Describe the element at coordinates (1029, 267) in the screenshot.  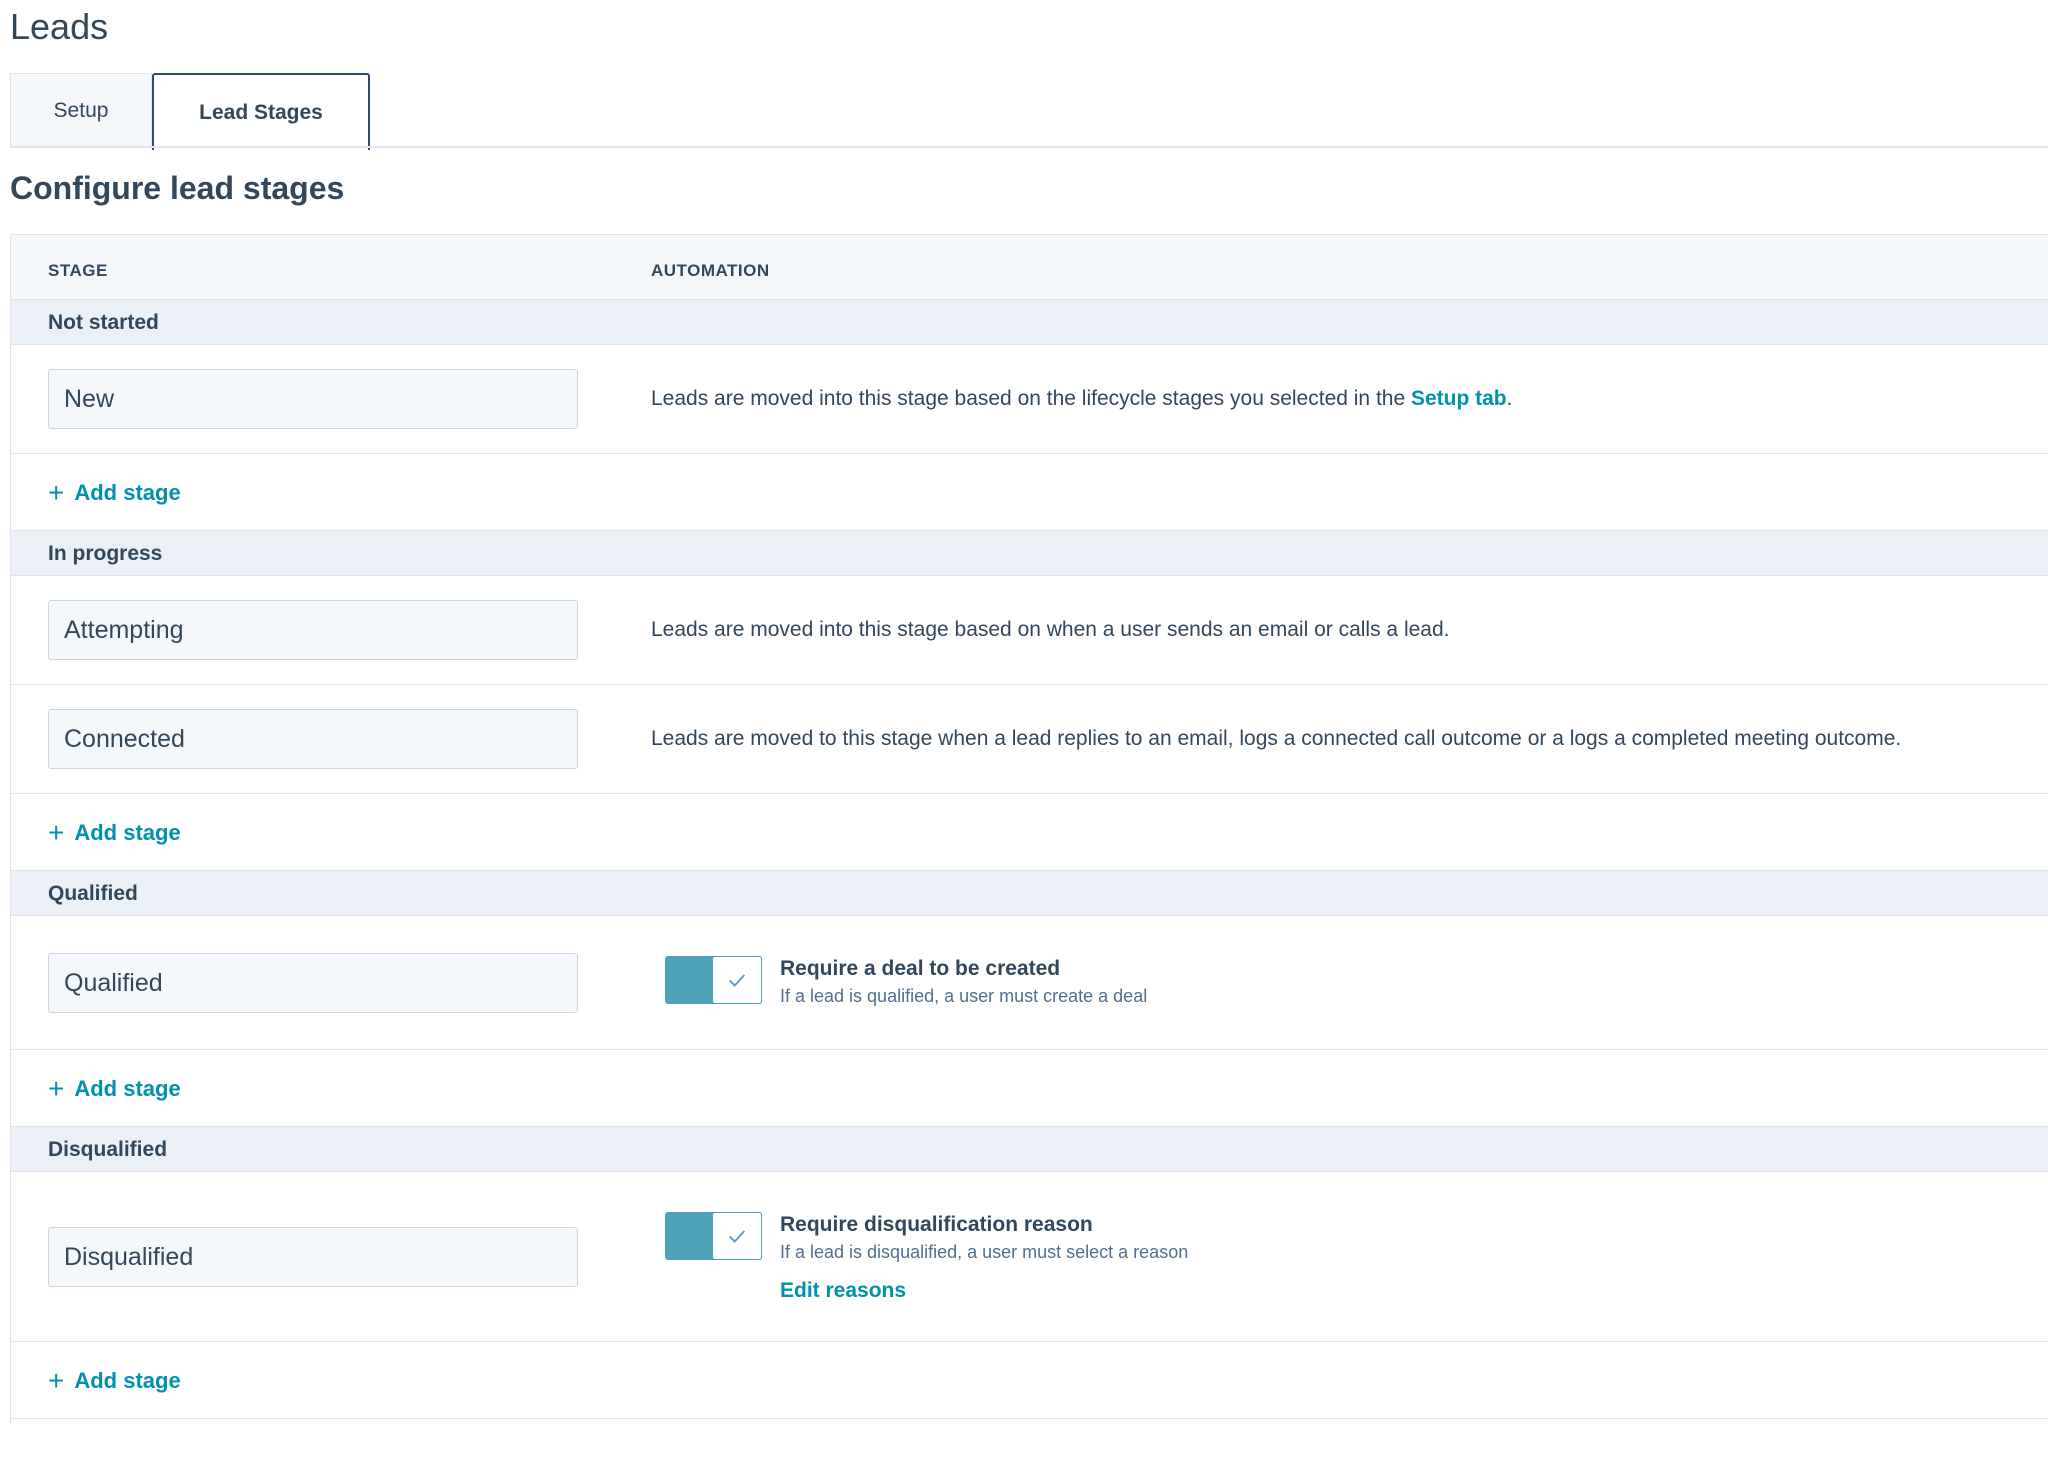
I see `table-header: STAGE AUTOMATION` at that location.